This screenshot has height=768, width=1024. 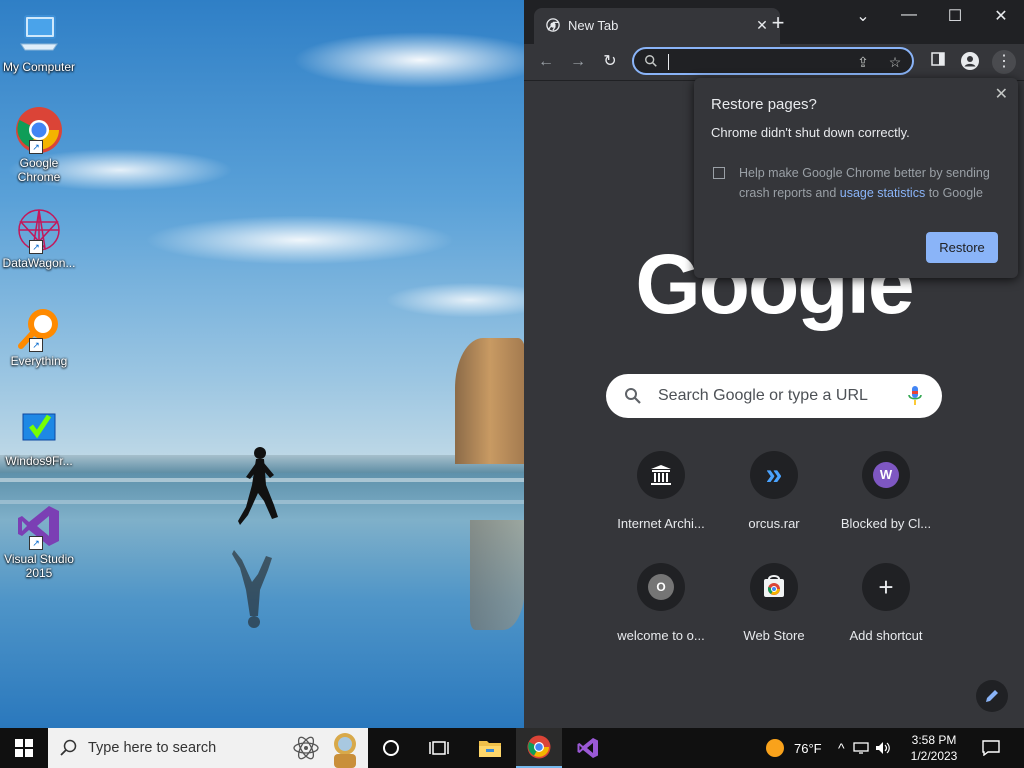 What do you see at coordinates (39, 170) in the screenshot?
I see `desktop-icon-label: Google Chrome` at bounding box center [39, 170].